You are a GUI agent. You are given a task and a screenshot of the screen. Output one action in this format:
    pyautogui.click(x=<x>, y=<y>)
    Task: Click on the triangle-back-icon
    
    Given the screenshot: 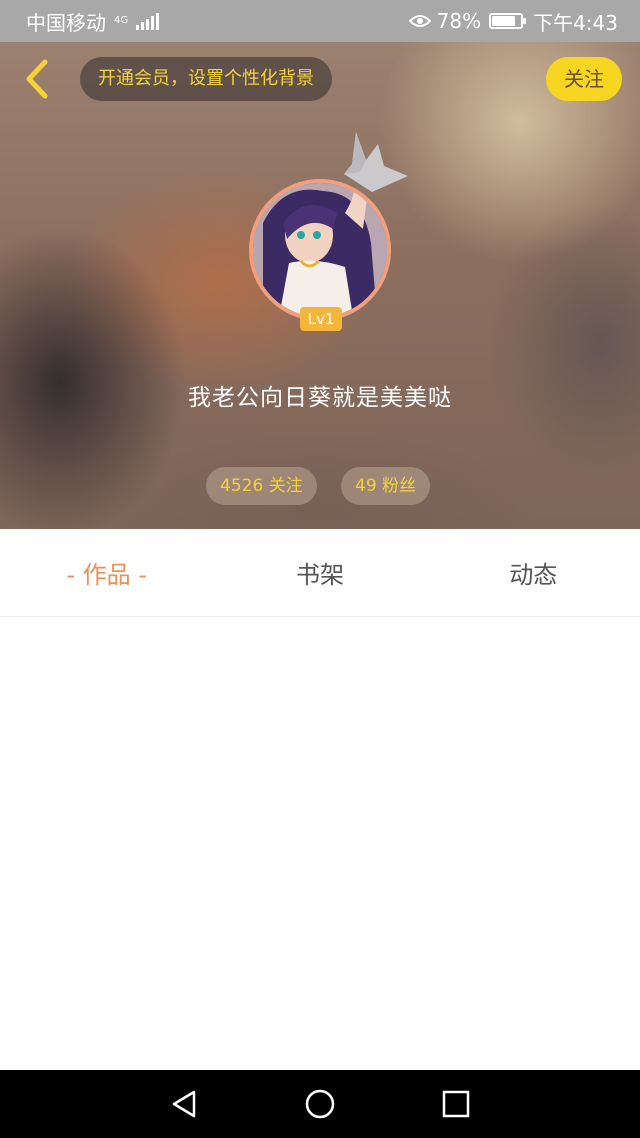 What is the action you would take?
    pyautogui.click(x=184, y=1104)
    